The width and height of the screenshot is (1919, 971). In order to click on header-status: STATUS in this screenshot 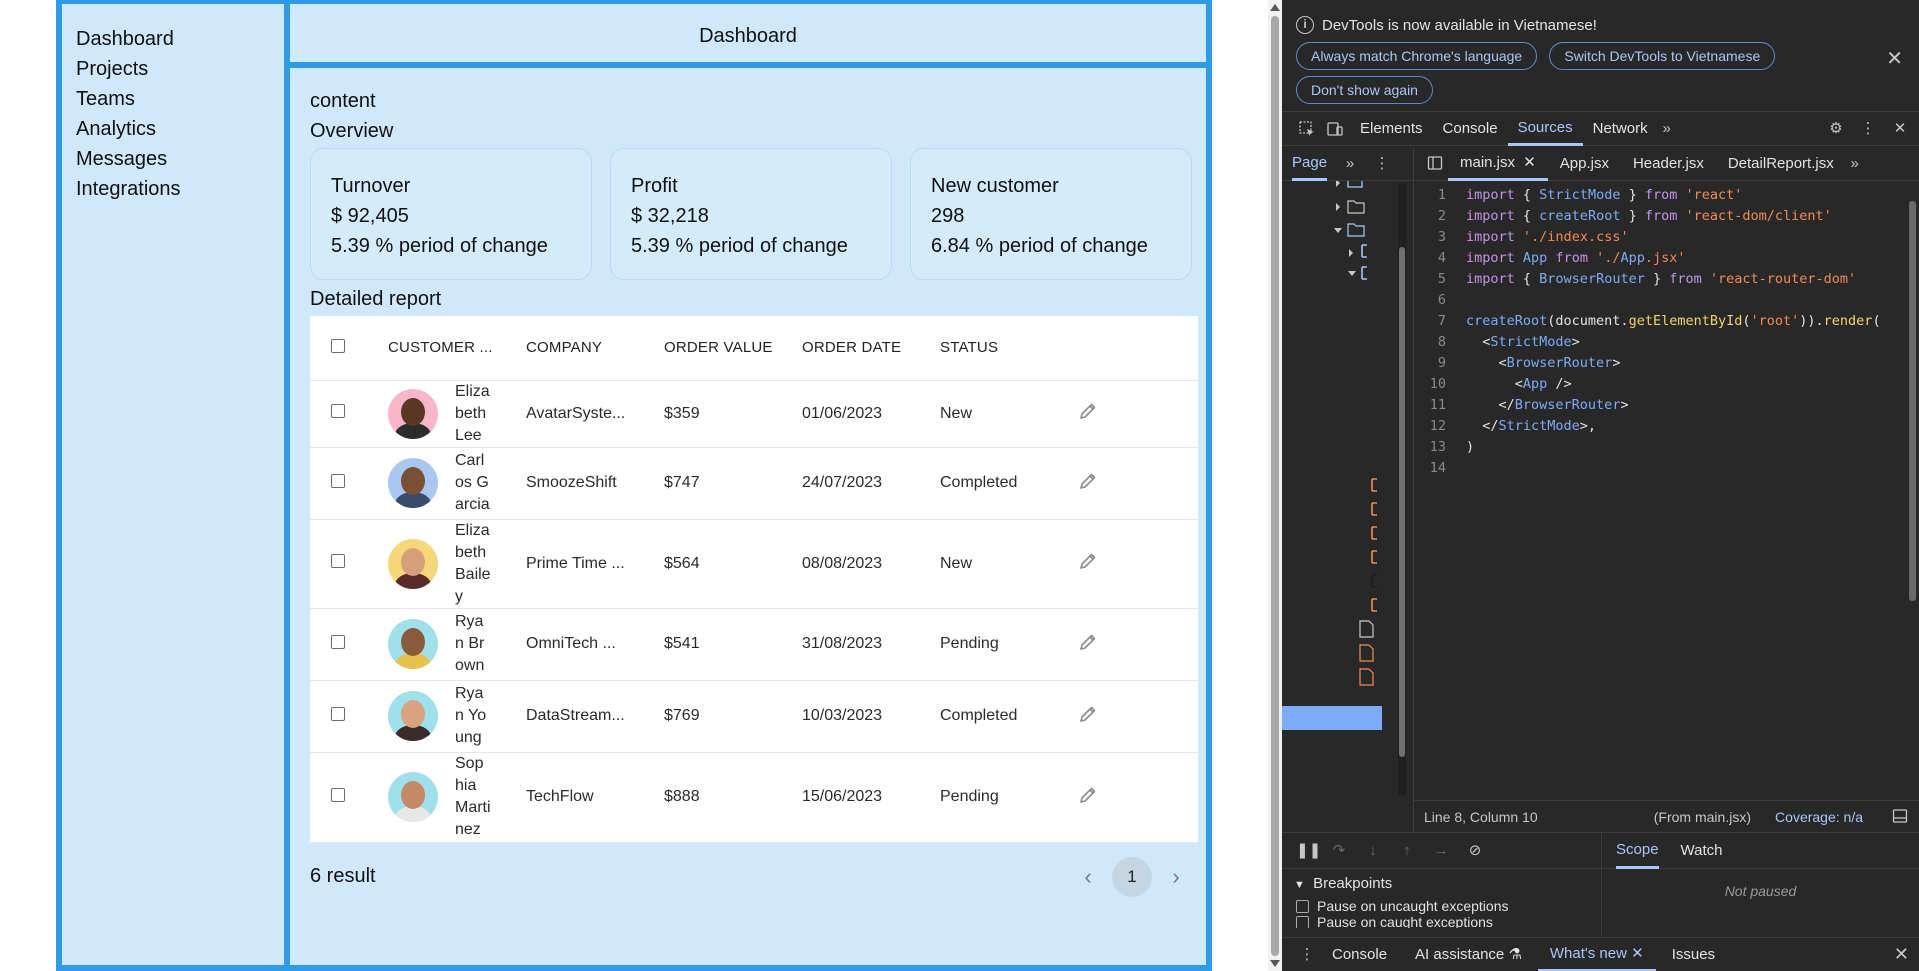, I will do `click(1009, 348)`.